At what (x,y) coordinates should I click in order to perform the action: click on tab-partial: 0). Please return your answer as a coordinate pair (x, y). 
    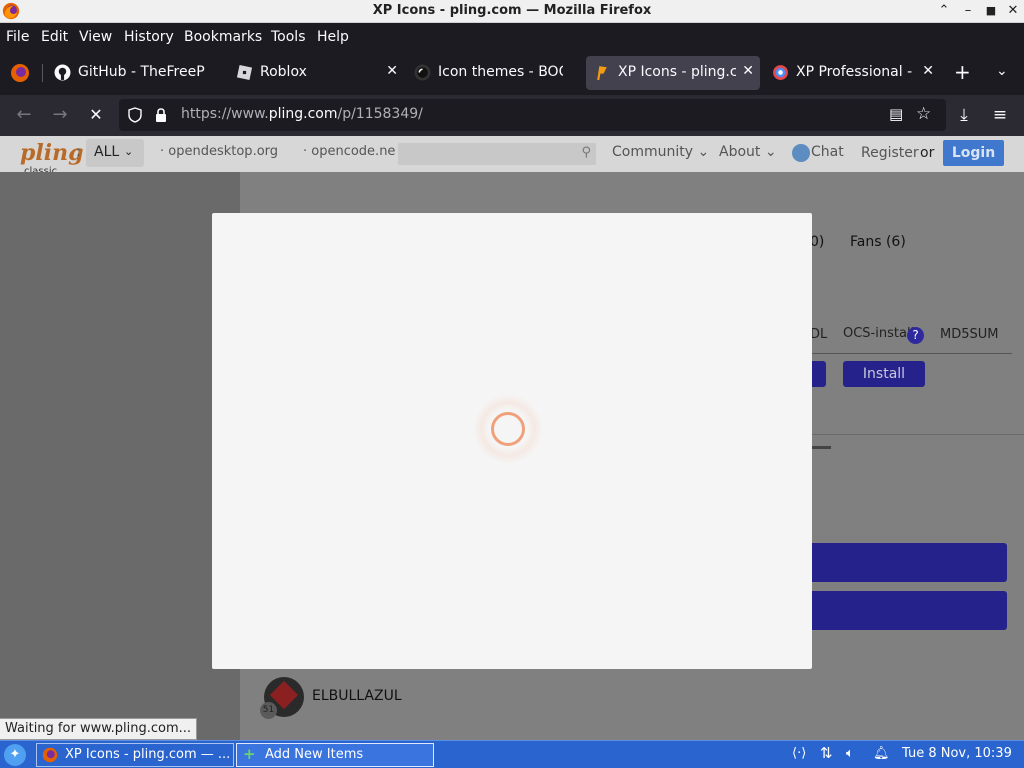
    Looking at the image, I should click on (817, 242).